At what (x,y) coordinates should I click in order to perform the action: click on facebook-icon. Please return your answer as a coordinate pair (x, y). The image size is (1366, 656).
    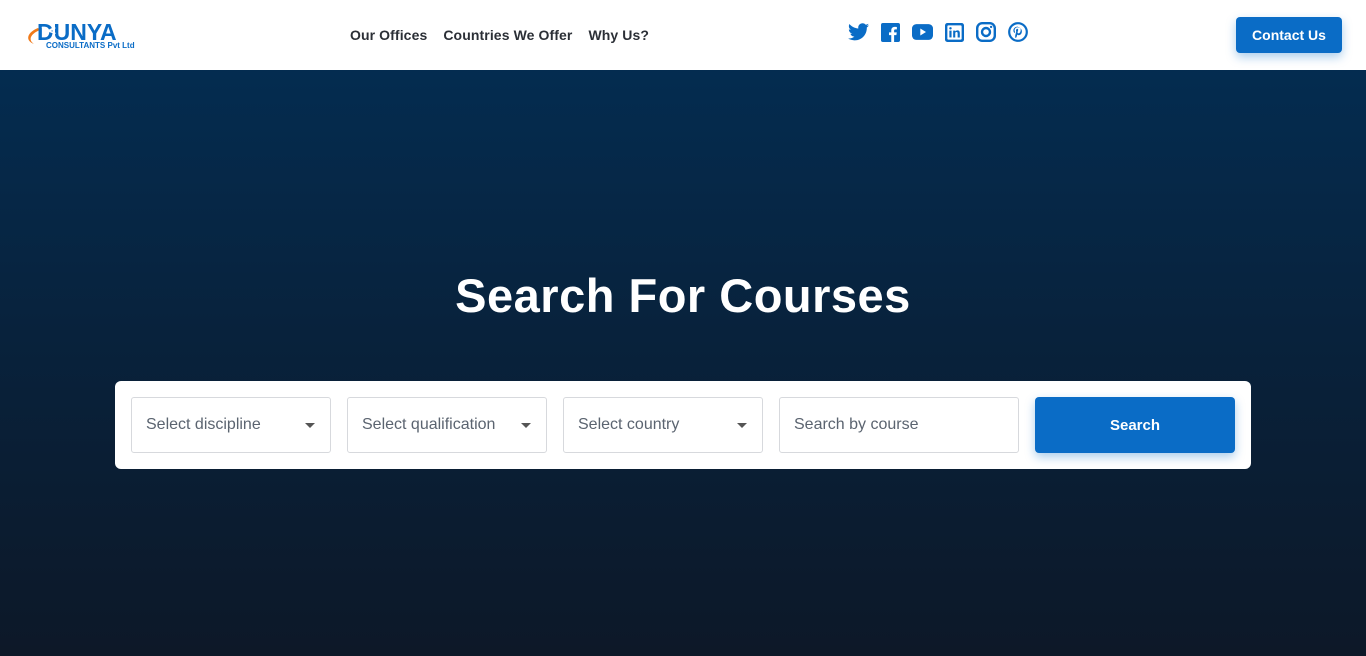
    Looking at the image, I should click on (890, 32).